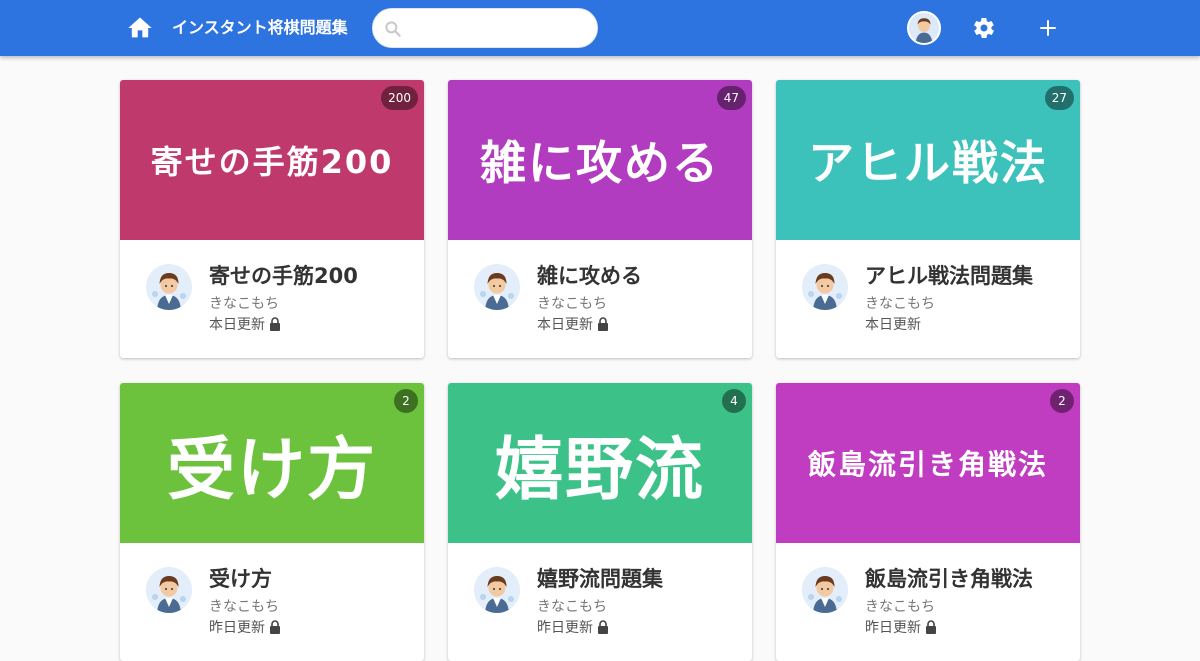 The image size is (1200, 661). What do you see at coordinates (1059, 98) in the screenshot?
I see `problem-count-badge: 27` at bounding box center [1059, 98].